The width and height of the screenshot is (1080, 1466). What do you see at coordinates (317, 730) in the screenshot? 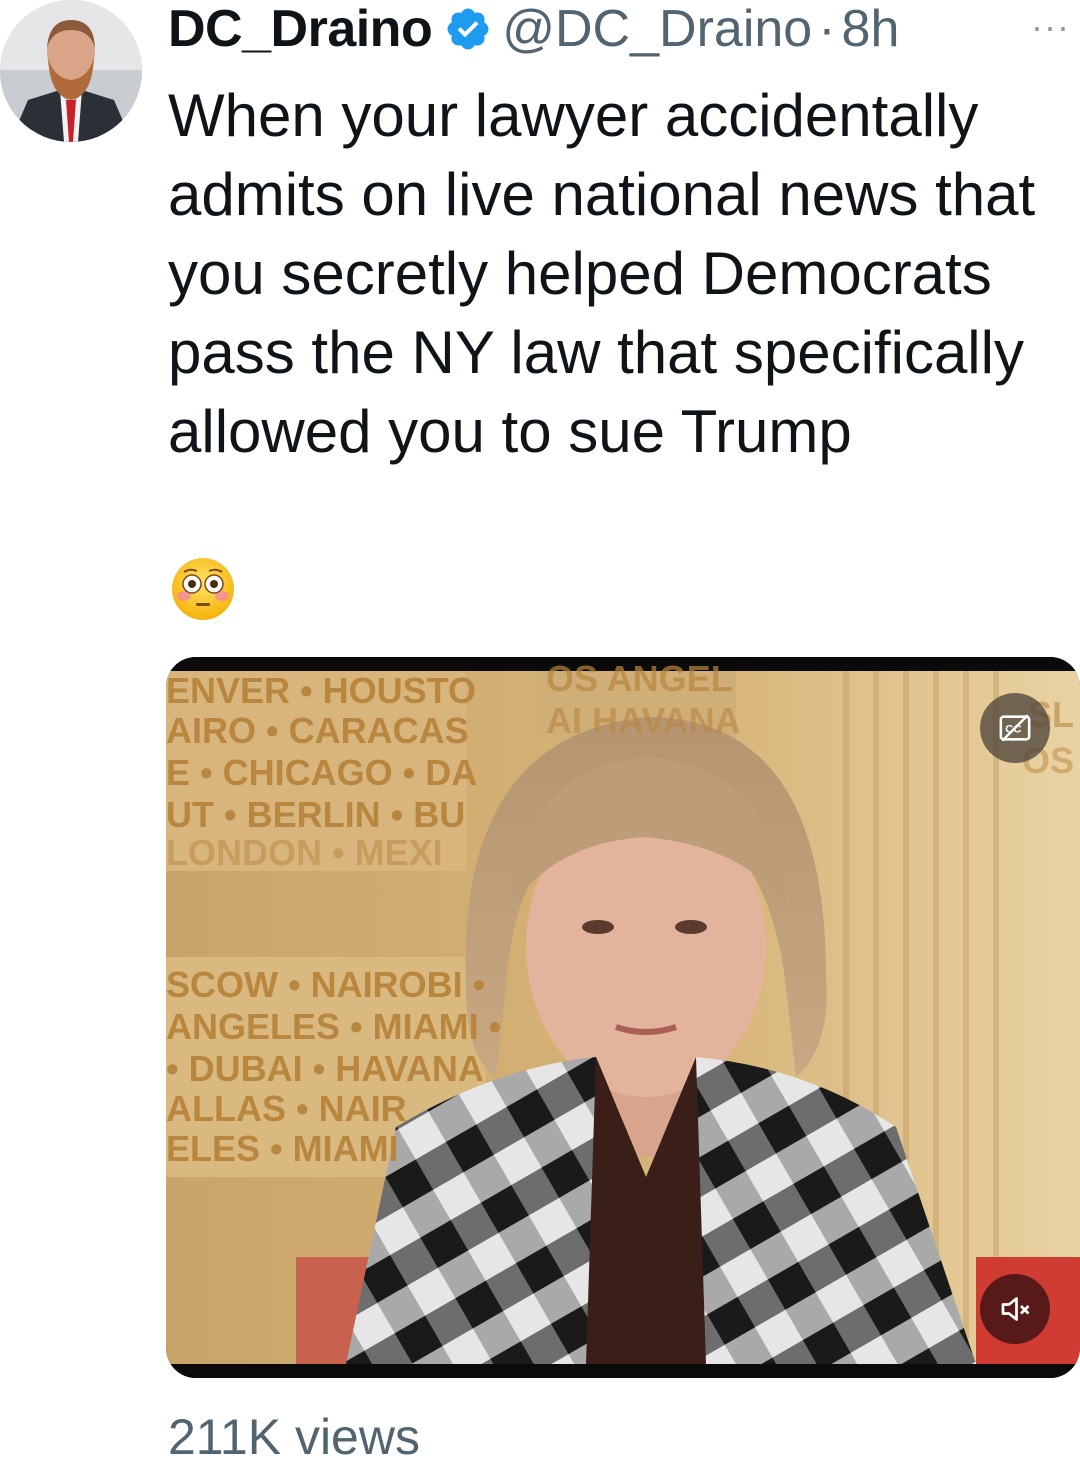
I see `city-line-2: AIRO • CARACAS` at bounding box center [317, 730].